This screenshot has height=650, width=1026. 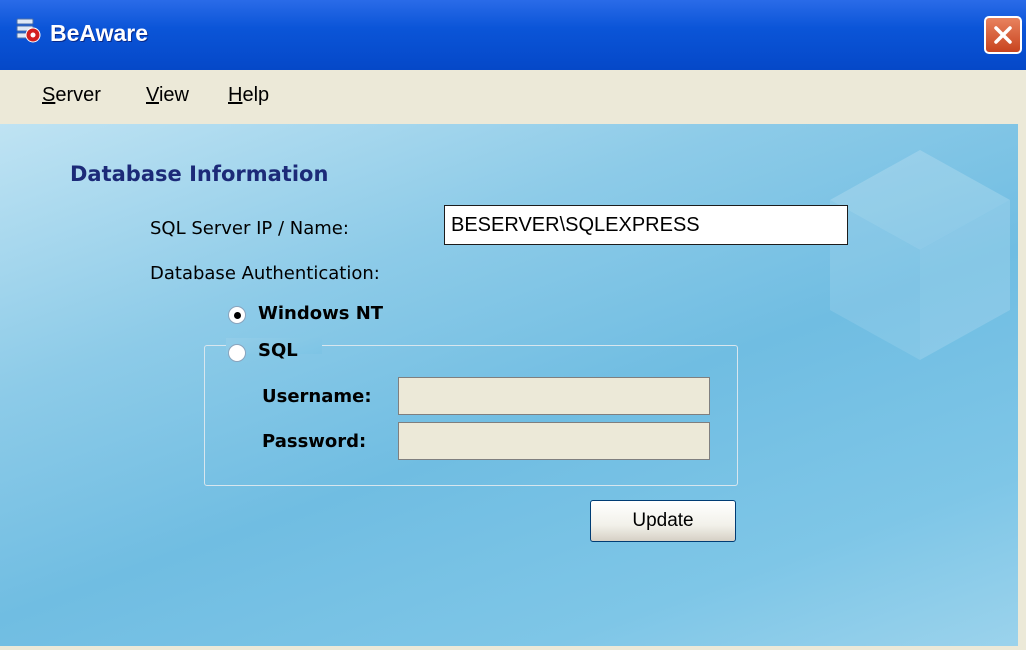 I want to click on menu-view-mnemonic: V, so click(x=152, y=95).